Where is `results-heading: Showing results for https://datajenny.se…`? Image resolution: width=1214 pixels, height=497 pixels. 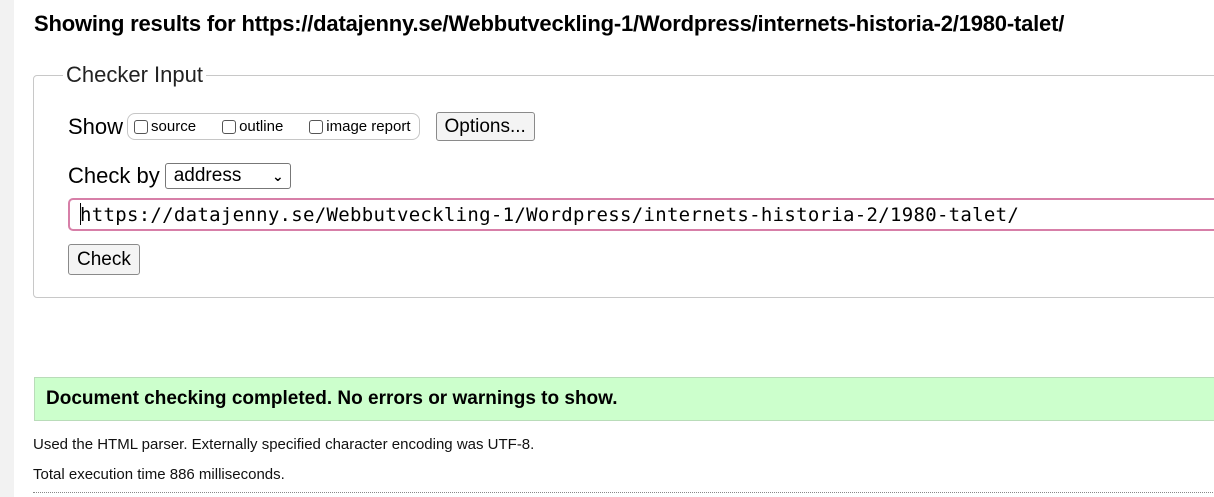 results-heading: Showing results for https://datajenny.se… is located at coordinates (549, 23).